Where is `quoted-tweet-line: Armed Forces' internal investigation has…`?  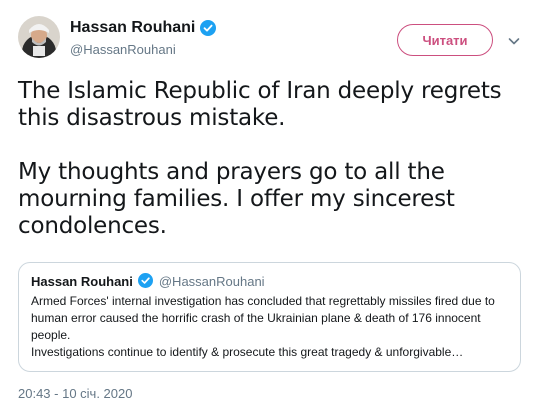 quoted-tweet-line: Armed Forces' internal investigation has… is located at coordinates (263, 318).